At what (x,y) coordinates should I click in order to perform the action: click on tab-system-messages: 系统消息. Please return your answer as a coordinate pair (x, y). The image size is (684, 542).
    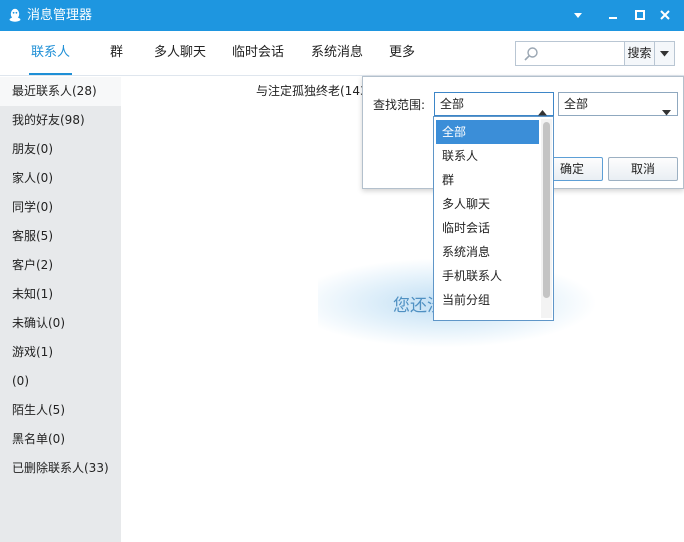
    Looking at the image, I should click on (337, 53).